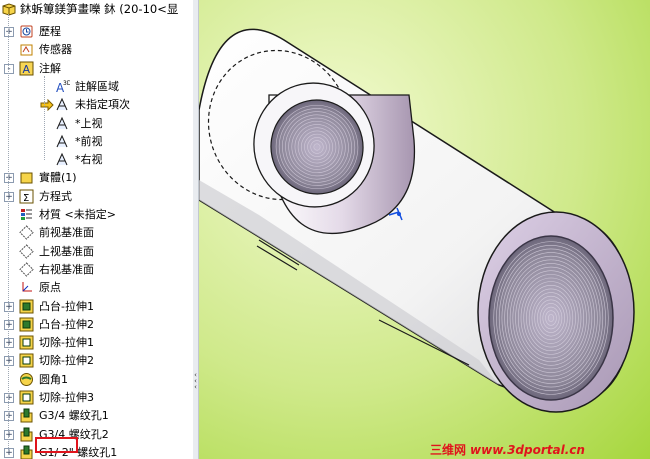 This screenshot has width=650, height=459. What do you see at coordinates (89, 123) in the screenshot?
I see `tree-item-label: *上视` at bounding box center [89, 123].